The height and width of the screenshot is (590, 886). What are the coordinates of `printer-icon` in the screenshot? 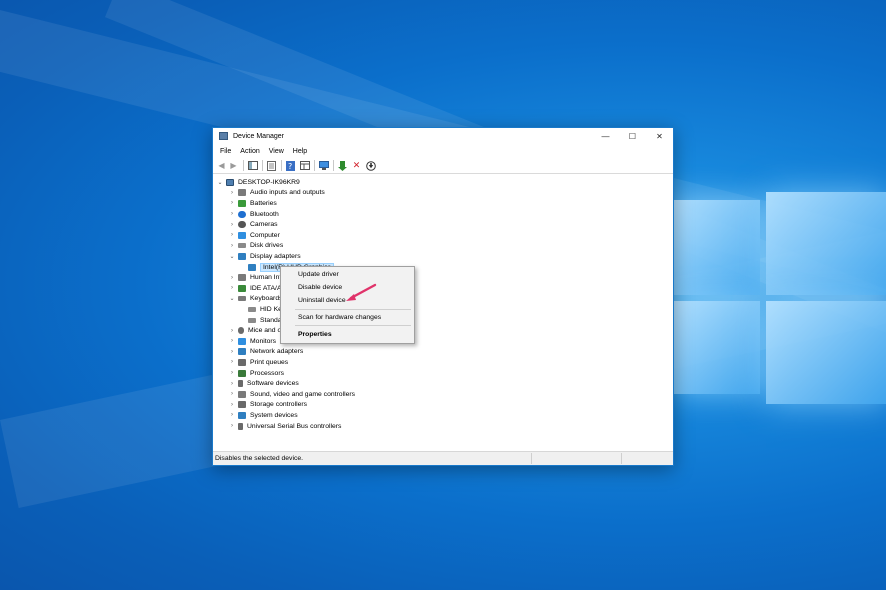 It's located at (242, 362).